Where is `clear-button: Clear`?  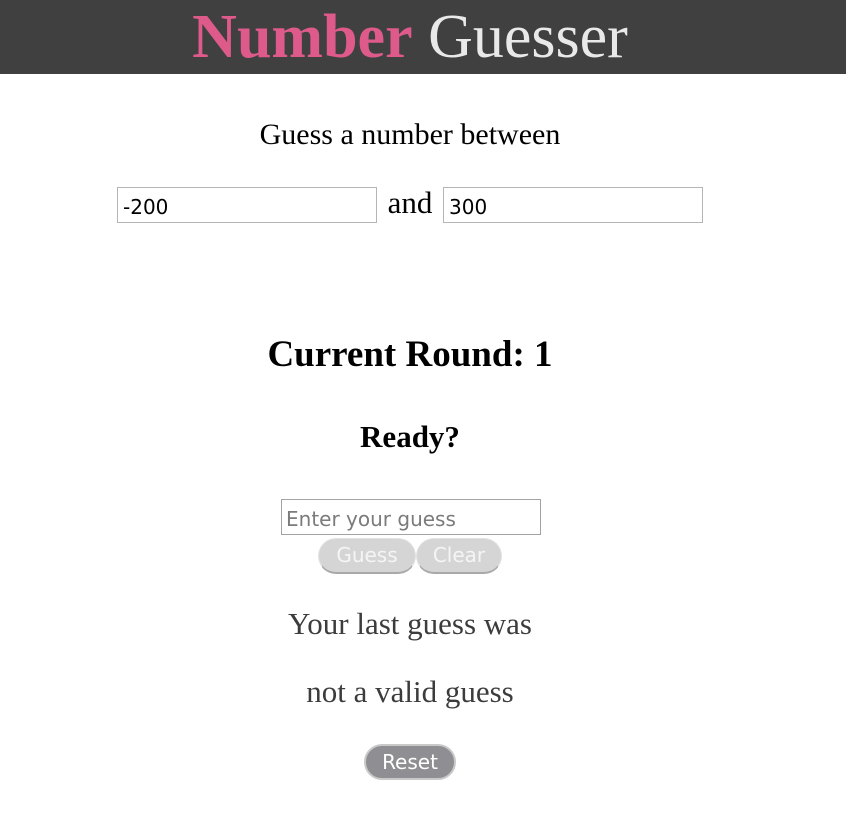
clear-button: Clear is located at coordinates (459, 556).